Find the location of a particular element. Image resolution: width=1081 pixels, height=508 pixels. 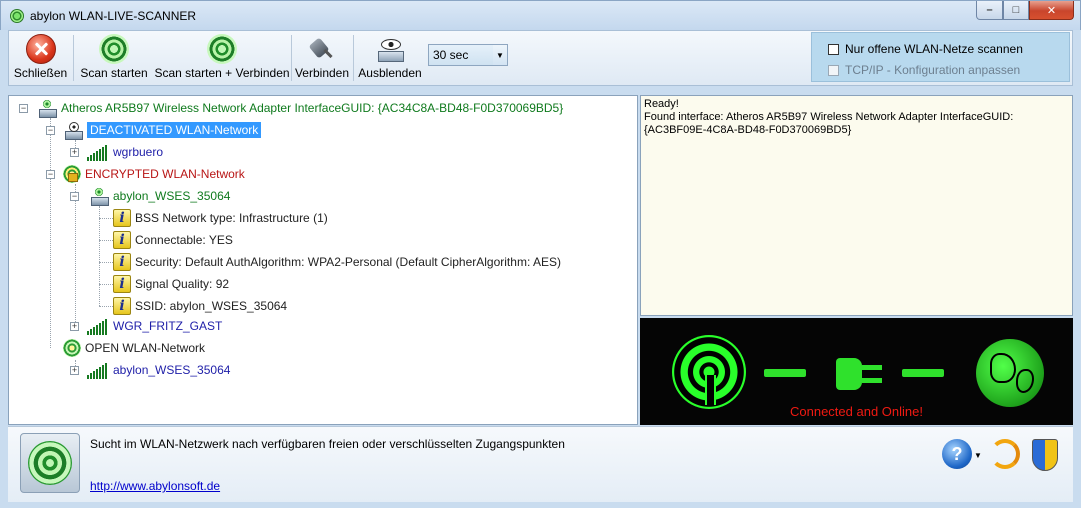

website-link: http://www.abylonsoft.de is located at coordinates (155, 486).